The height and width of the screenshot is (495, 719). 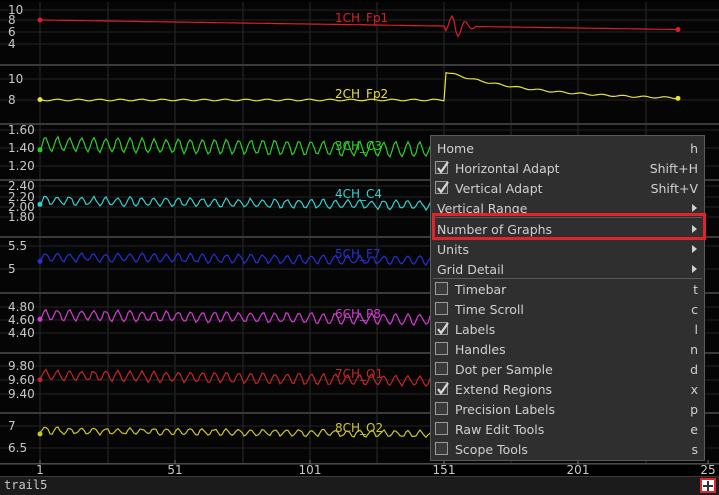 I want to click on menu-item-units: Units, so click(x=567, y=249).